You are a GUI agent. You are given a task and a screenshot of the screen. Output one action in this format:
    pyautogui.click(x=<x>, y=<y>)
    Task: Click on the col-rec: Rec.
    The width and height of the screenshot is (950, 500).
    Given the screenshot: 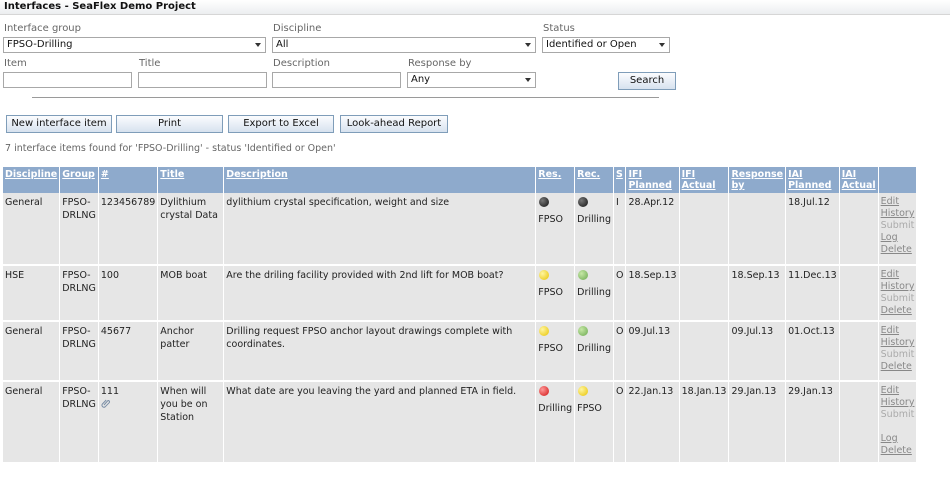 What is the action you would take?
    pyautogui.click(x=594, y=180)
    